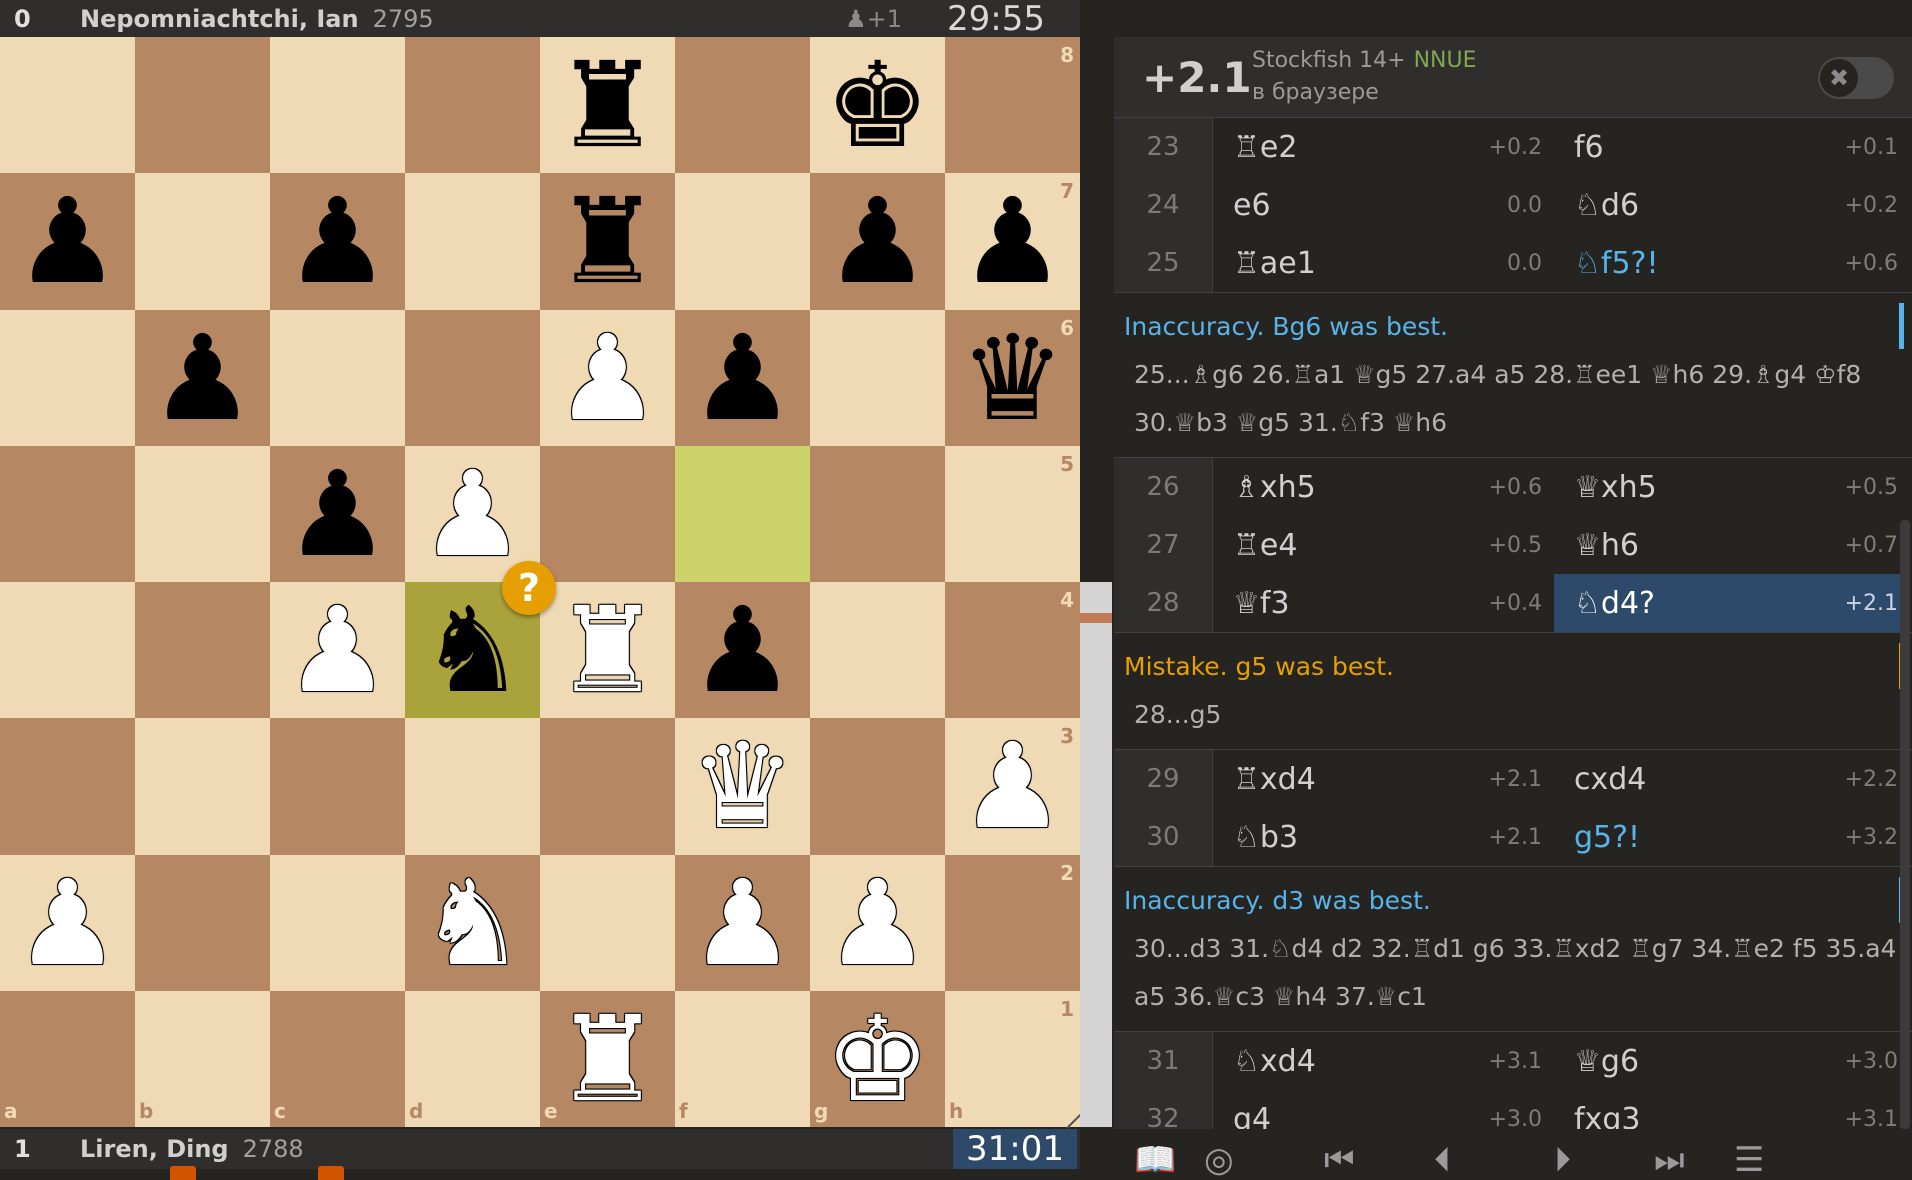 The height and width of the screenshot is (1180, 1912). Describe the element at coordinates (1732, 1110) in the screenshot. I see `black-move: fxg3 +3.1` at that location.